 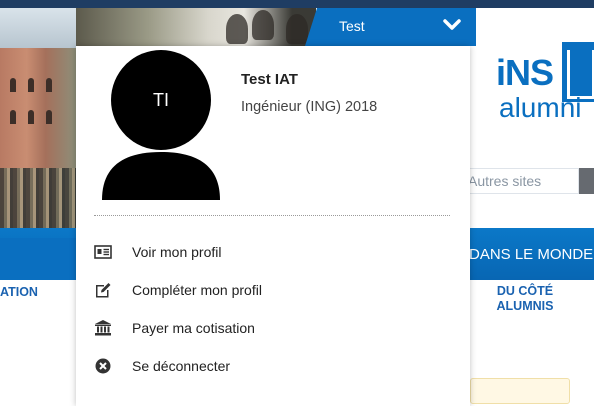 I want to click on nav-right-line1: DU CÔTÉ, so click(x=525, y=291).